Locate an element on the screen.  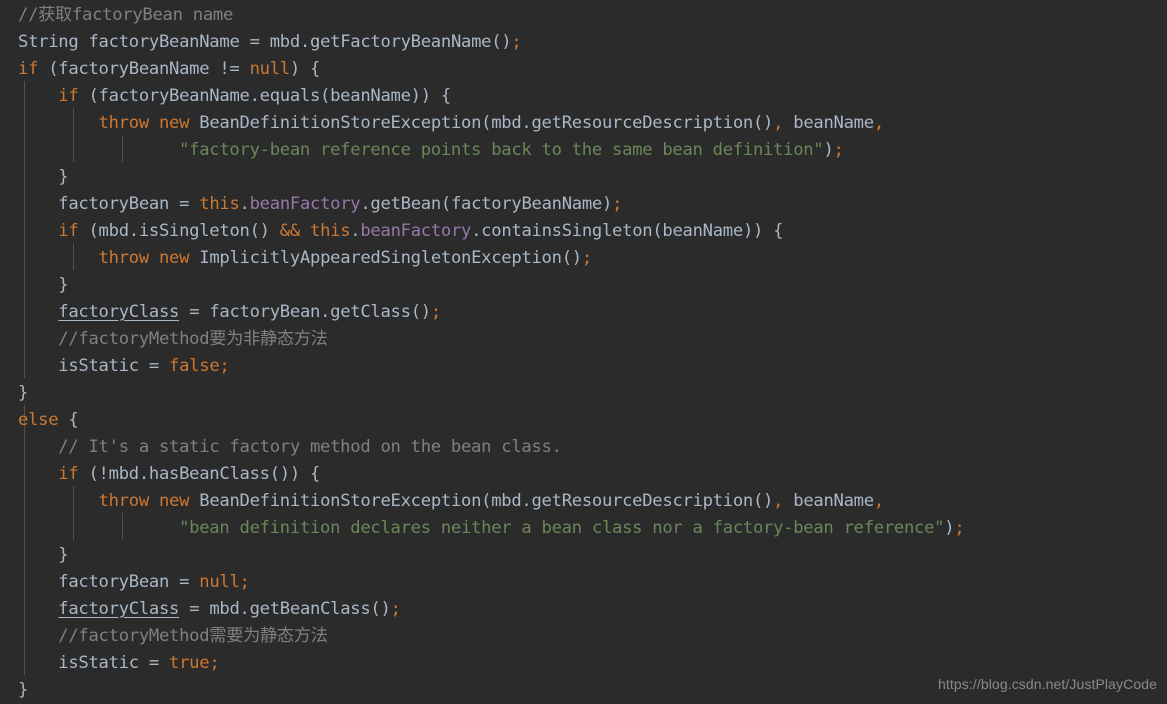
code-token: mbd.getBeanClass() is located at coordinates (295, 609).